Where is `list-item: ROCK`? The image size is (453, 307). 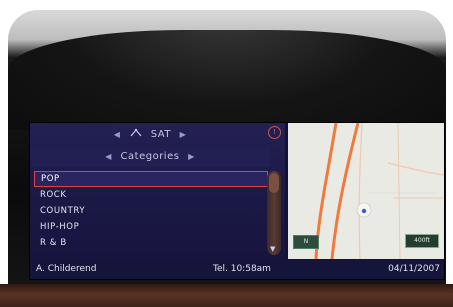
list-item: ROCK is located at coordinates (151, 195).